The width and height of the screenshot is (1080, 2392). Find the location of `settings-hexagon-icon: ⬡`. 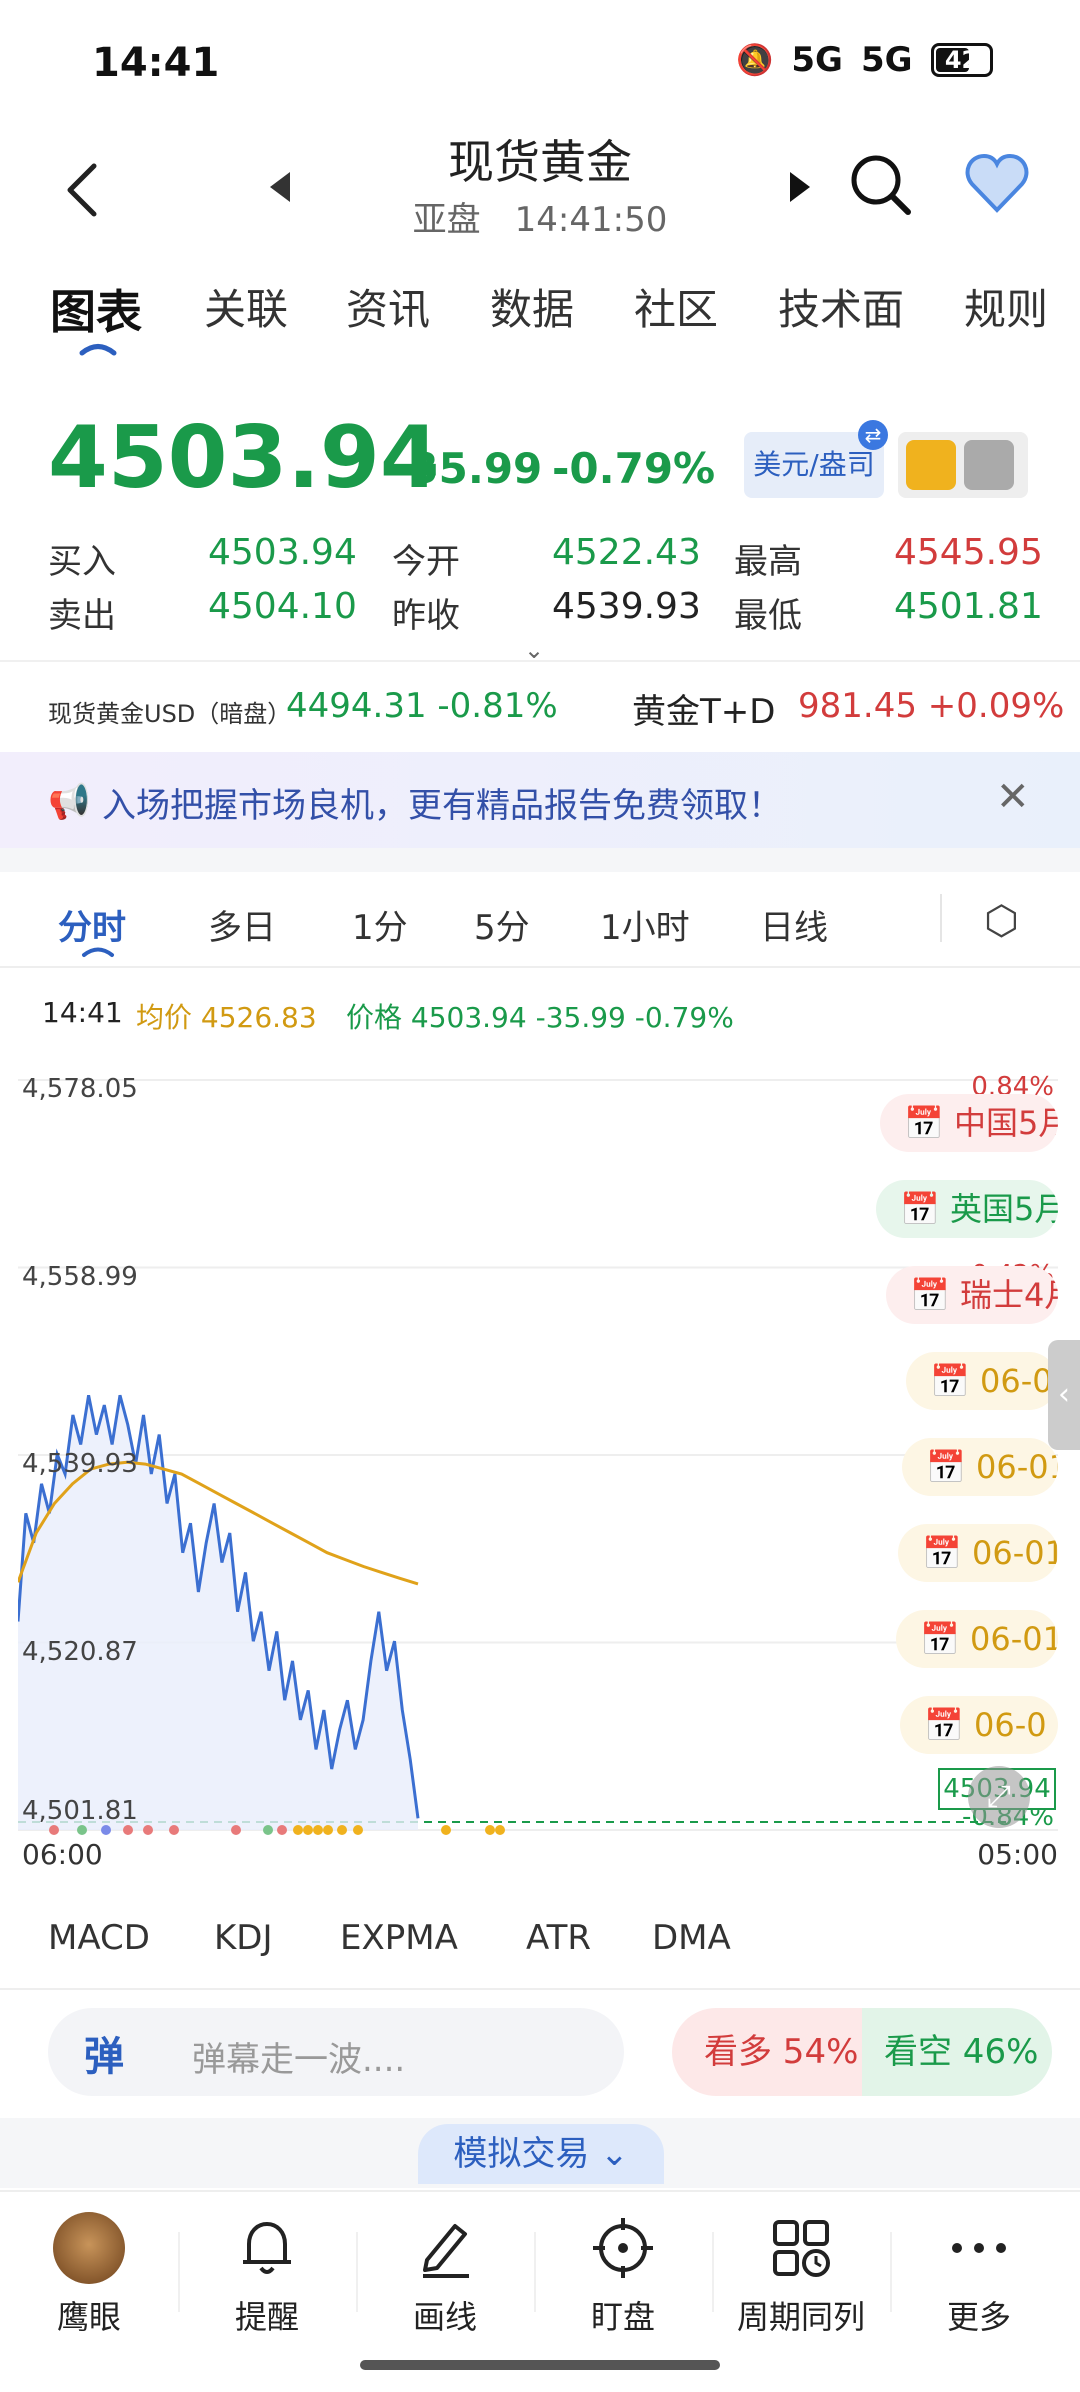

settings-hexagon-icon: ⬡ is located at coordinates (1001, 921).